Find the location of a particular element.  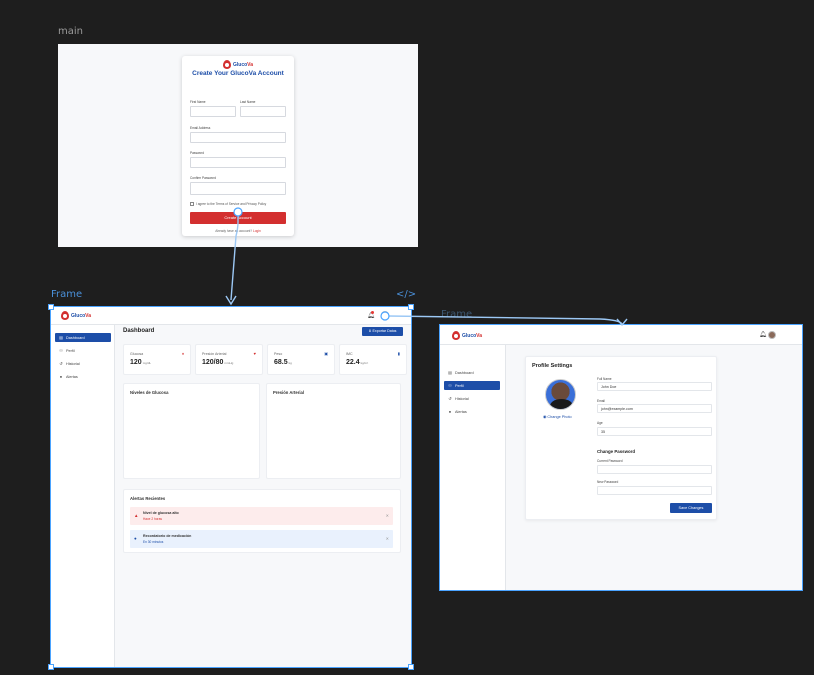

connection-signup-to-dashboard is located at coordinates (234, 256).